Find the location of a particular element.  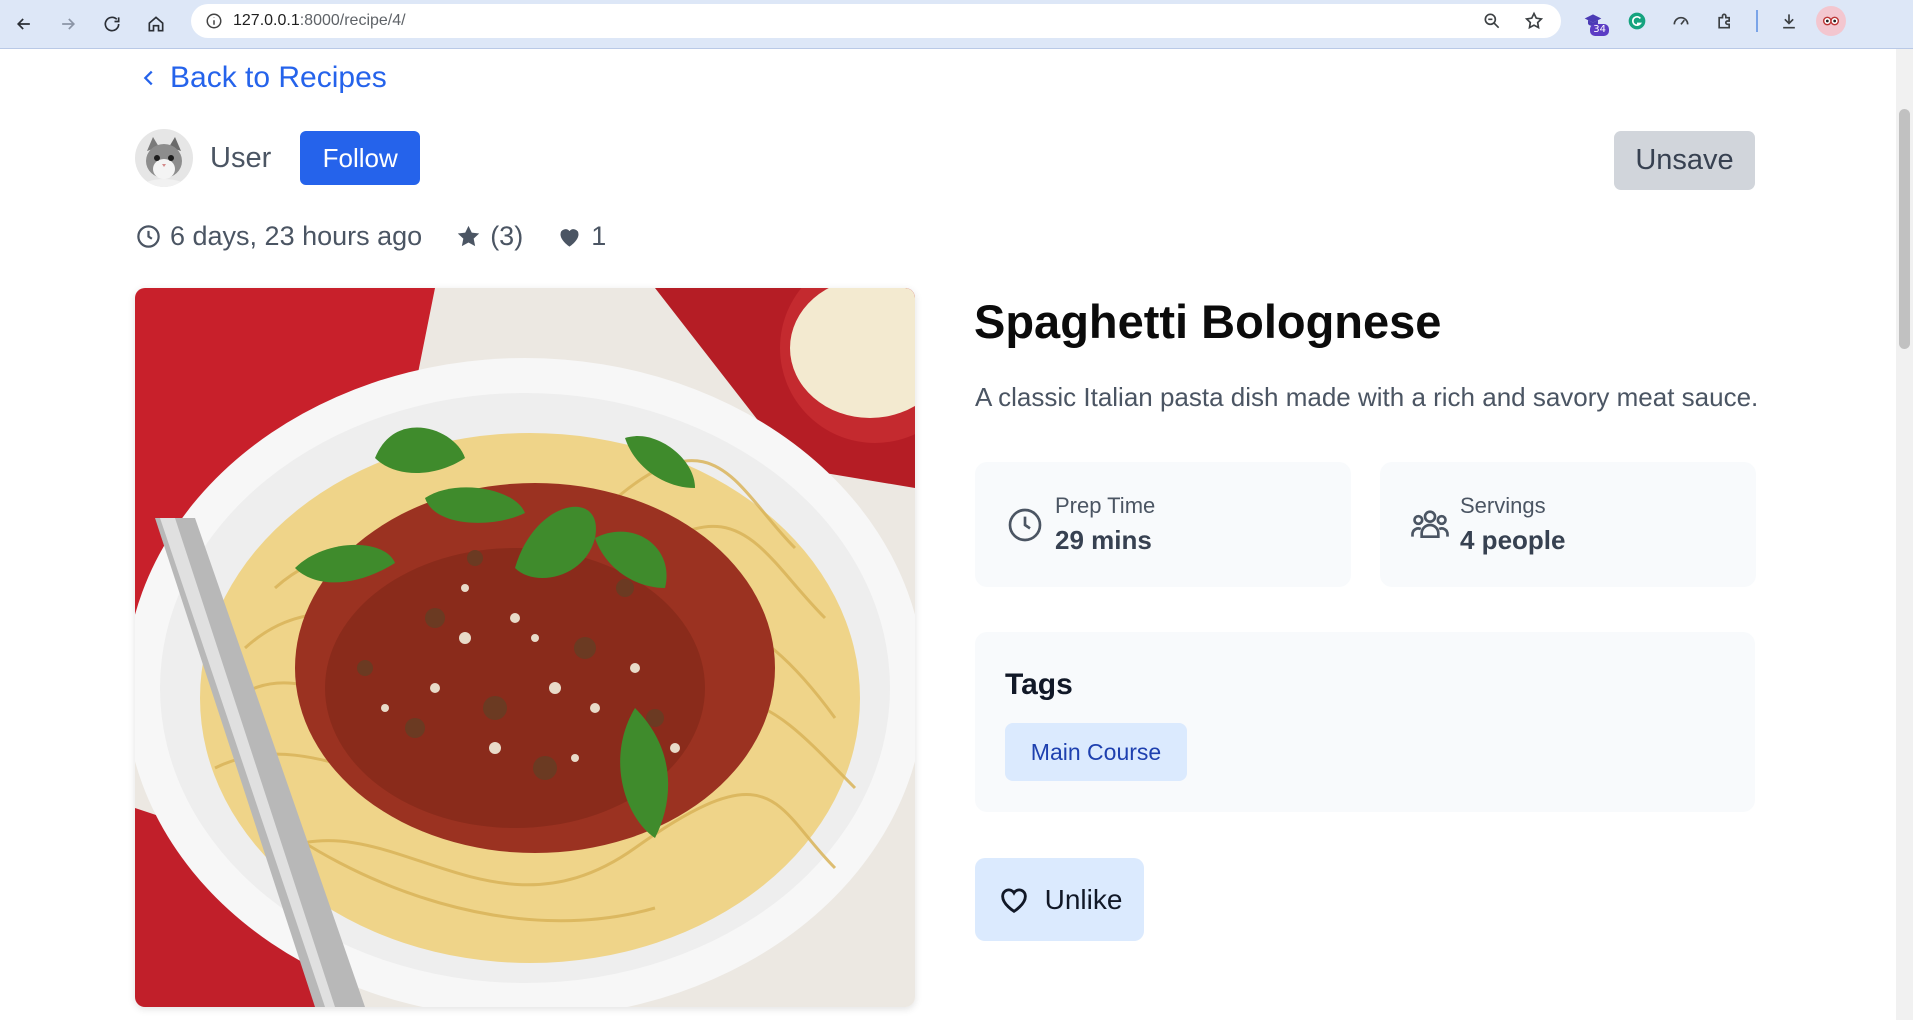

scrollbar-thumb is located at coordinates (1904, 229).